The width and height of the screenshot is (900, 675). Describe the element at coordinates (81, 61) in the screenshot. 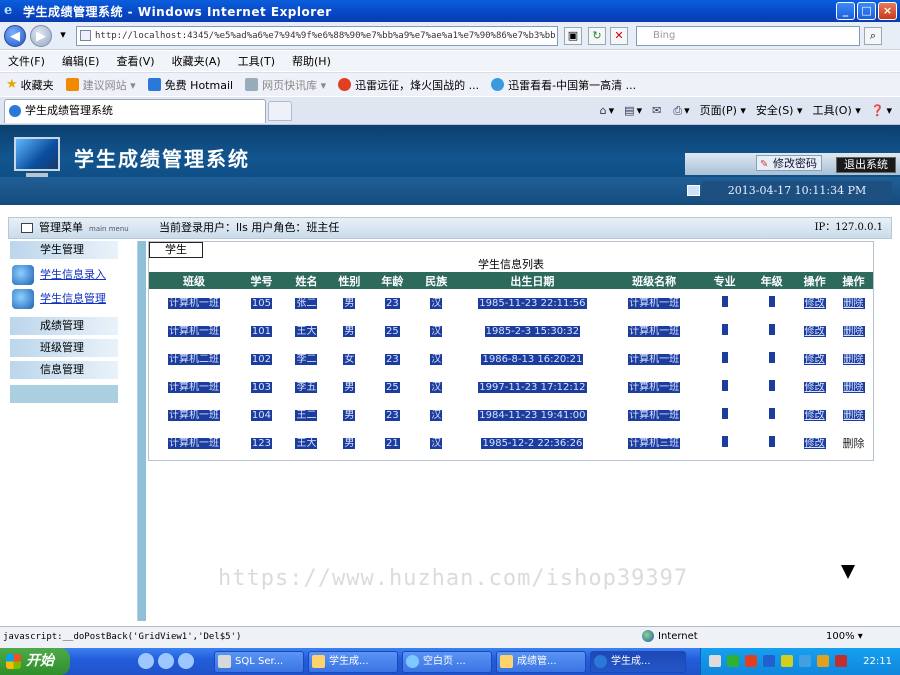

I see `menu-edit: 编辑(E)` at that location.